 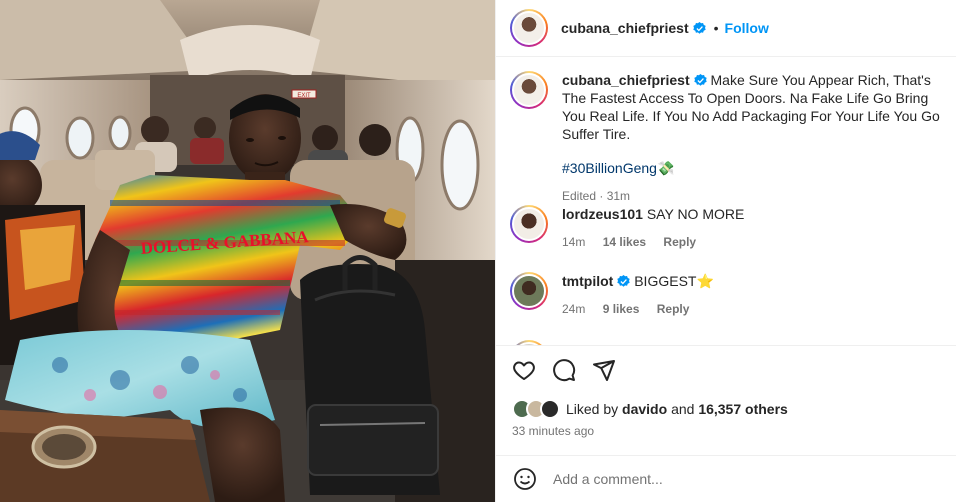 What do you see at coordinates (596, 196) in the screenshot?
I see `caption-meta: Edited · 31m` at bounding box center [596, 196].